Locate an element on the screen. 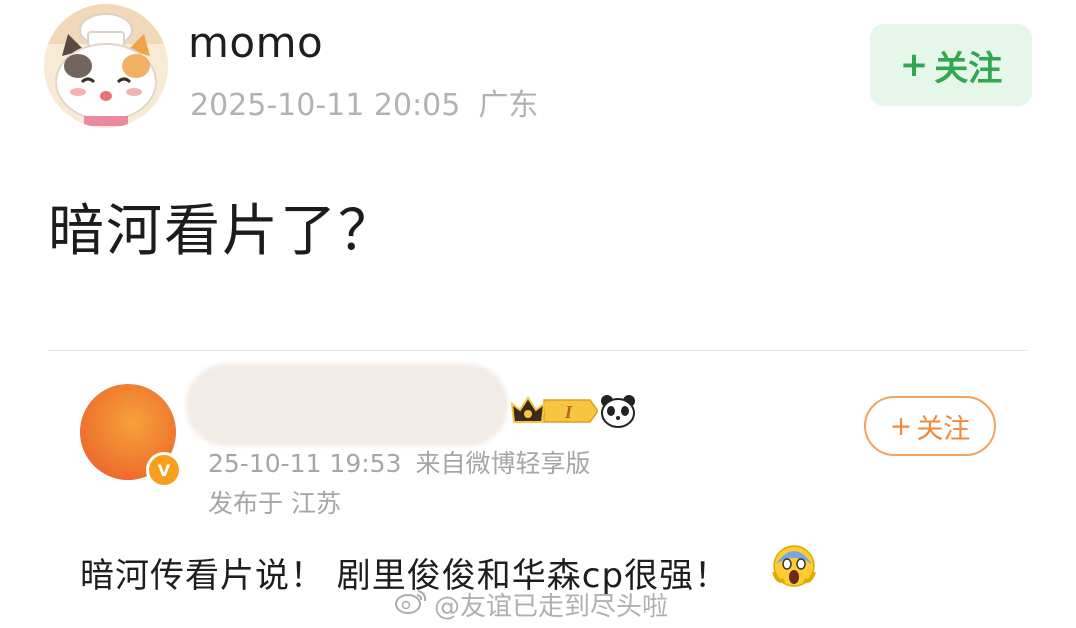 The image size is (1076, 628). follow-button-secondary: + 关注 is located at coordinates (930, 426).